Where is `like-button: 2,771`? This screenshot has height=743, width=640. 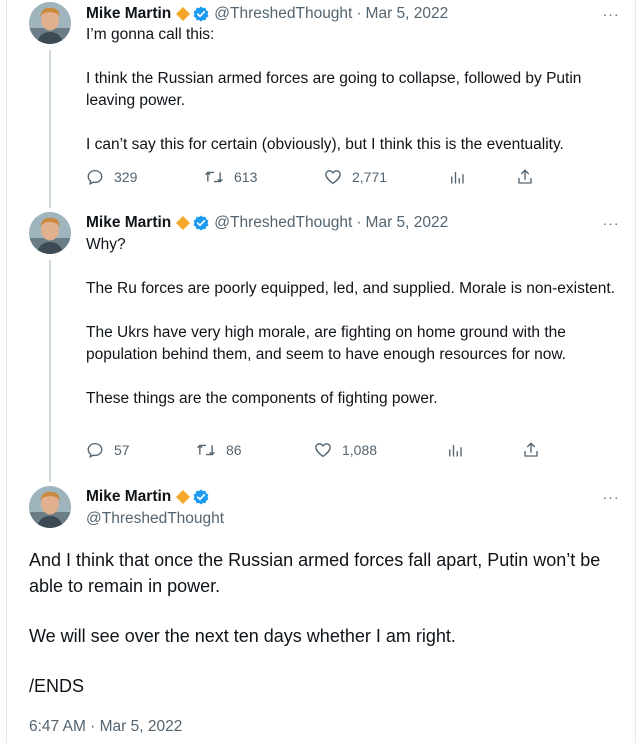
like-button: 2,771 is located at coordinates (386, 177).